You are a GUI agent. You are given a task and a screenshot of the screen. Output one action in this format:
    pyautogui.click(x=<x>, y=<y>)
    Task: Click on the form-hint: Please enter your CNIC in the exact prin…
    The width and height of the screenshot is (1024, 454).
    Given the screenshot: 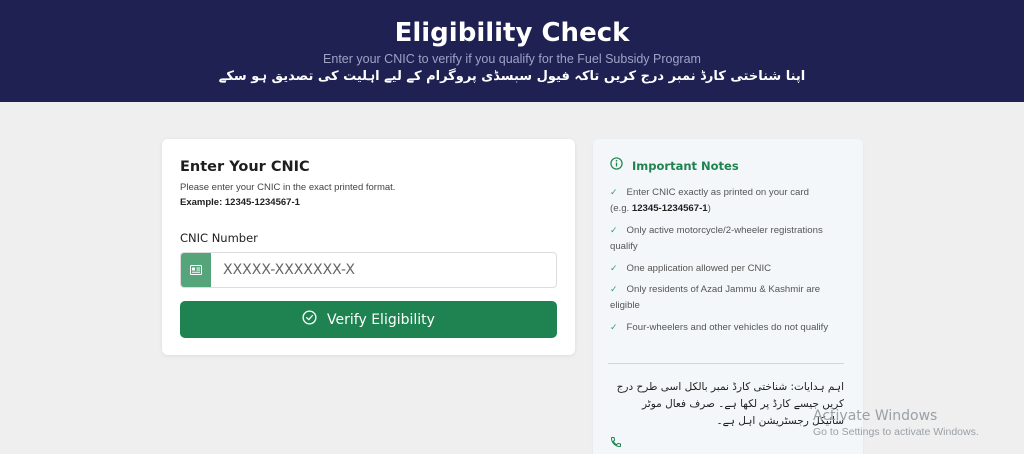 What is the action you would take?
    pyautogui.click(x=288, y=187)
    